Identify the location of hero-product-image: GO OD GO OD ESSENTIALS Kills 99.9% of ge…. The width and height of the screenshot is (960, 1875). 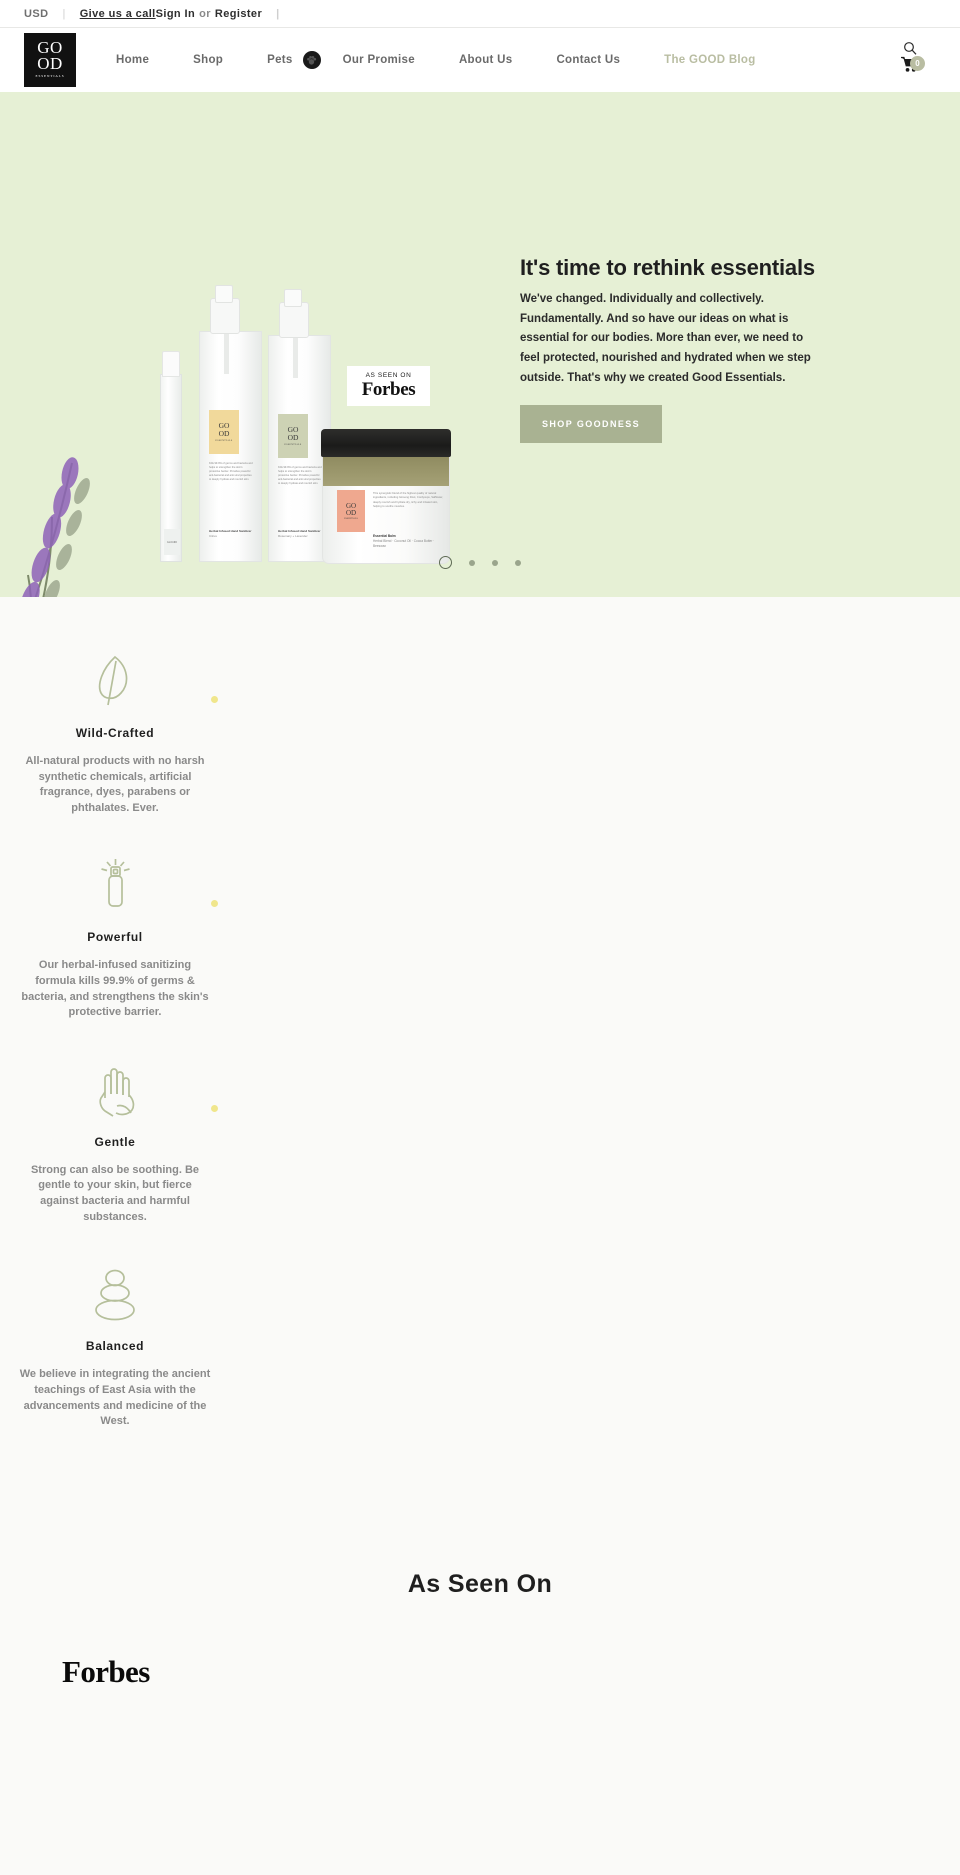
(260, 344).